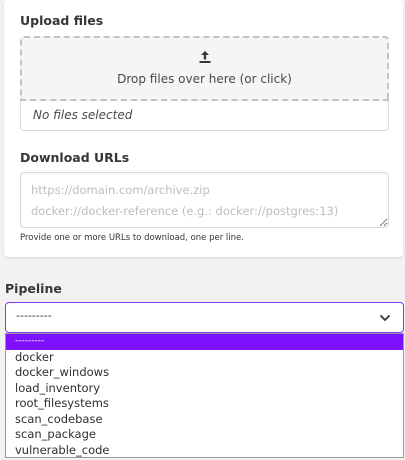 The height and width of the screenshot is (460, 405). Describe the element at coordinates (204, 317) in the screenshot. I see `pipeline-select: ---------` at that location.